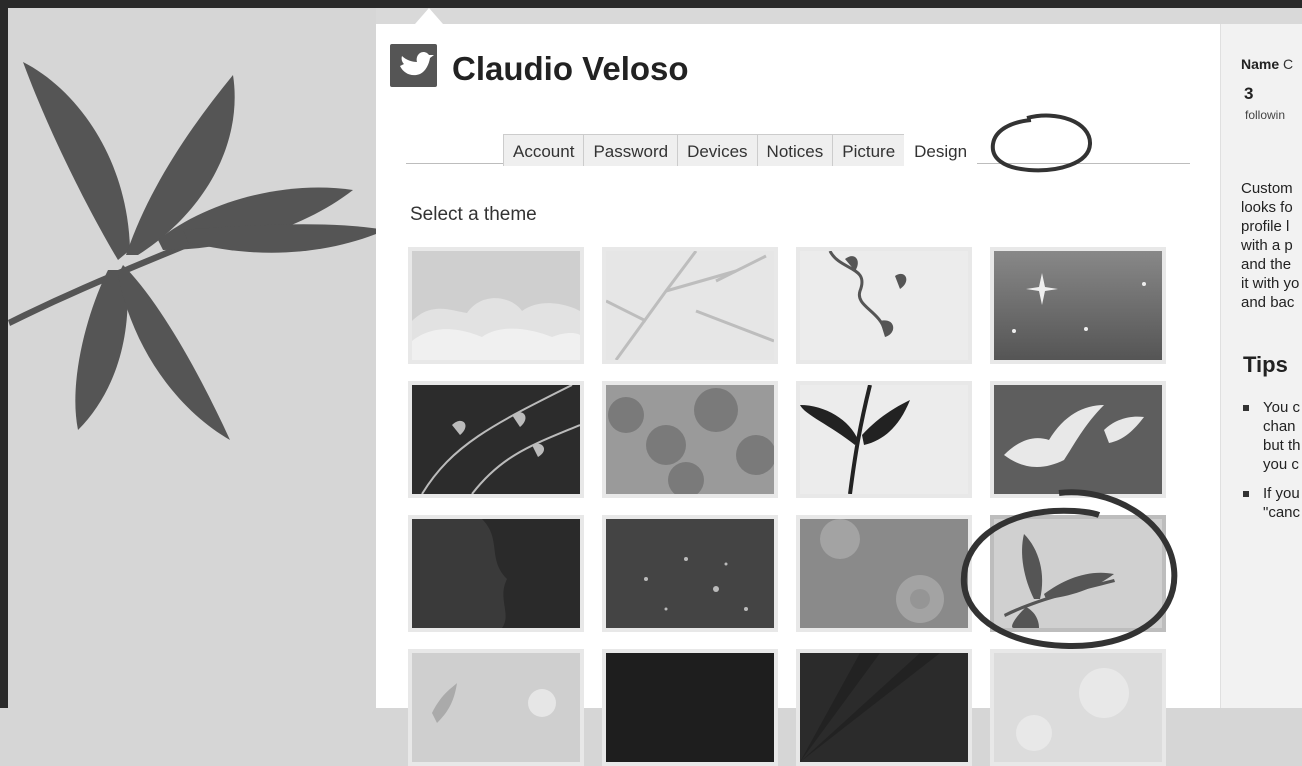 The height and width of the screenshot is (766, 1302). What do you see at coordinates (690, 573) in the screenshot?
I see `theme-fireflies` at bounding box center [690, 573].